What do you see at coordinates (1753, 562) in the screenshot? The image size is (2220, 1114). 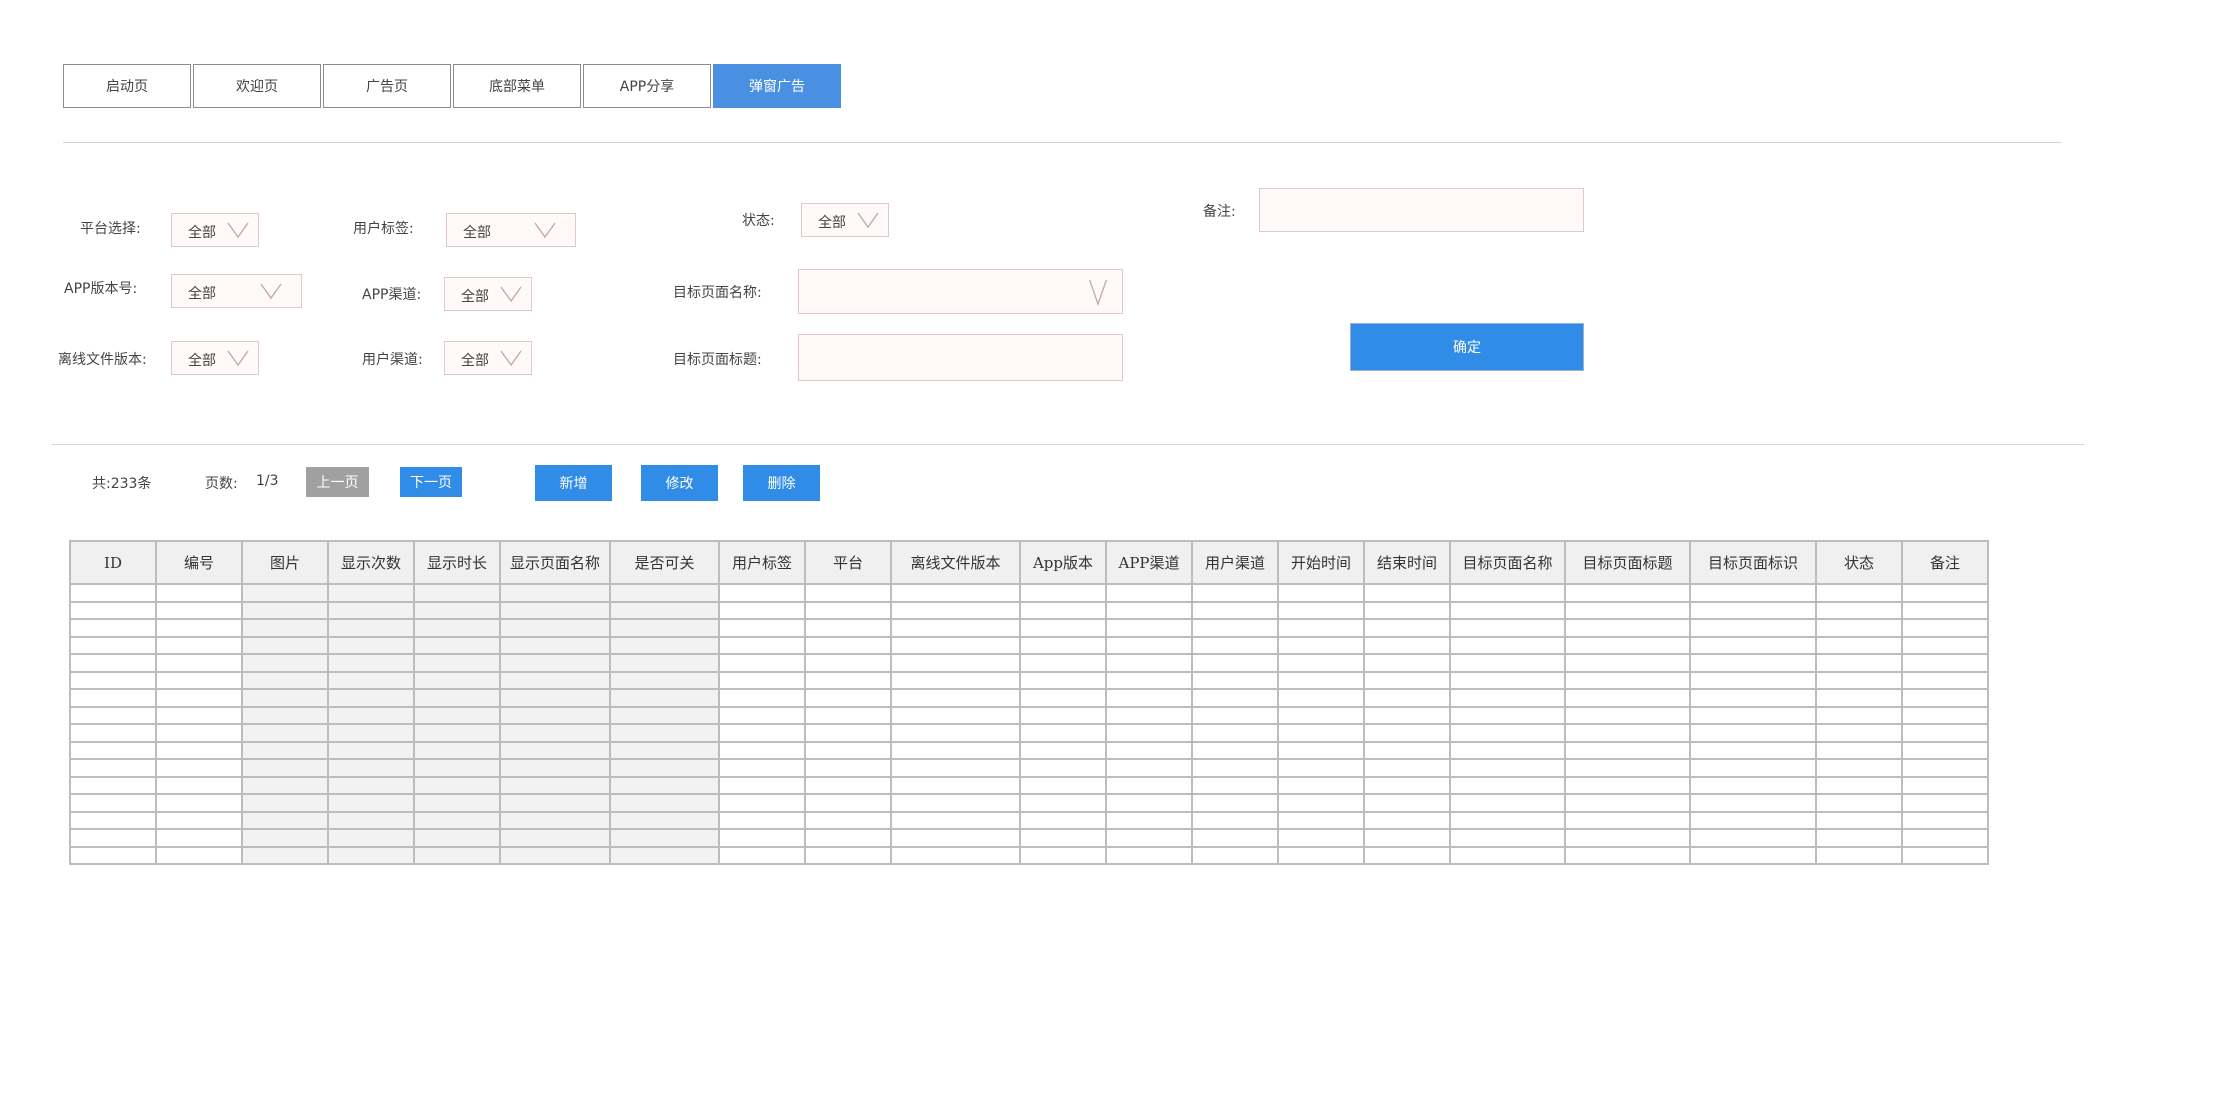 I see `column-header: 目标页面标识` at bounding box center [1753, 562].